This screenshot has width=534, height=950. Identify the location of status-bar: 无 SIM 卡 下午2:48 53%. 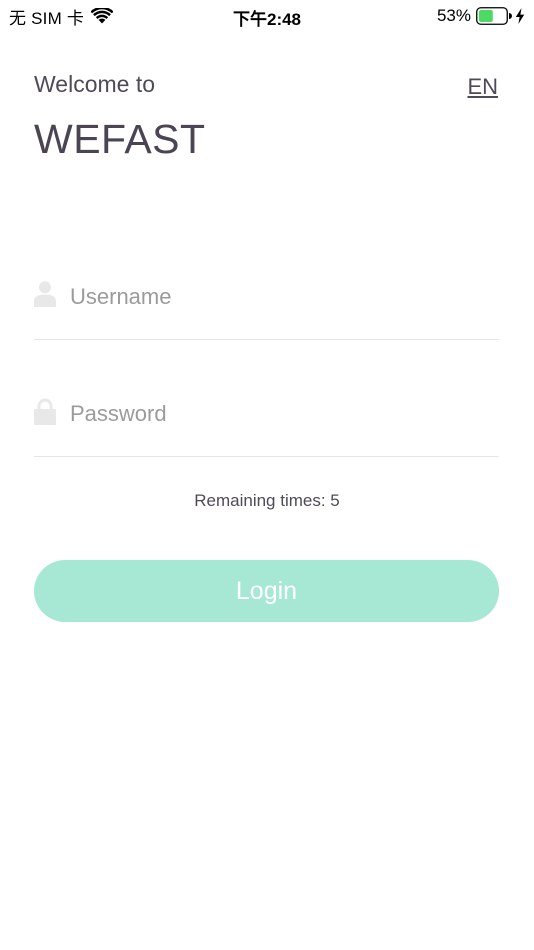
(267, 16).